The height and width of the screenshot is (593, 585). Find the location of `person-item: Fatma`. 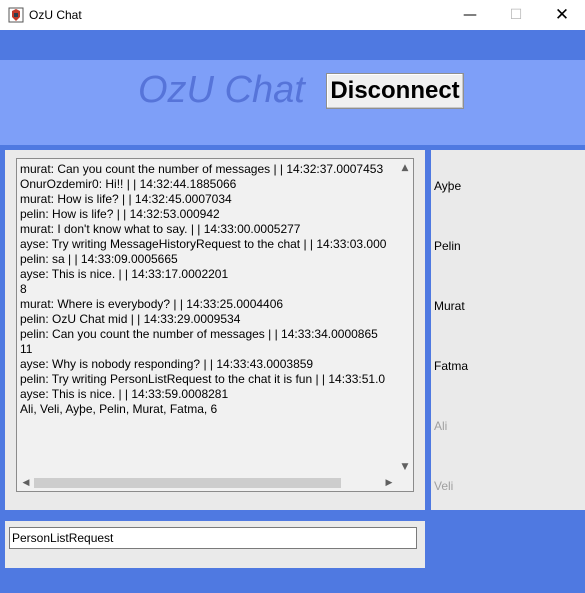

person-item: Fatma is located at coordinates (451, 366).